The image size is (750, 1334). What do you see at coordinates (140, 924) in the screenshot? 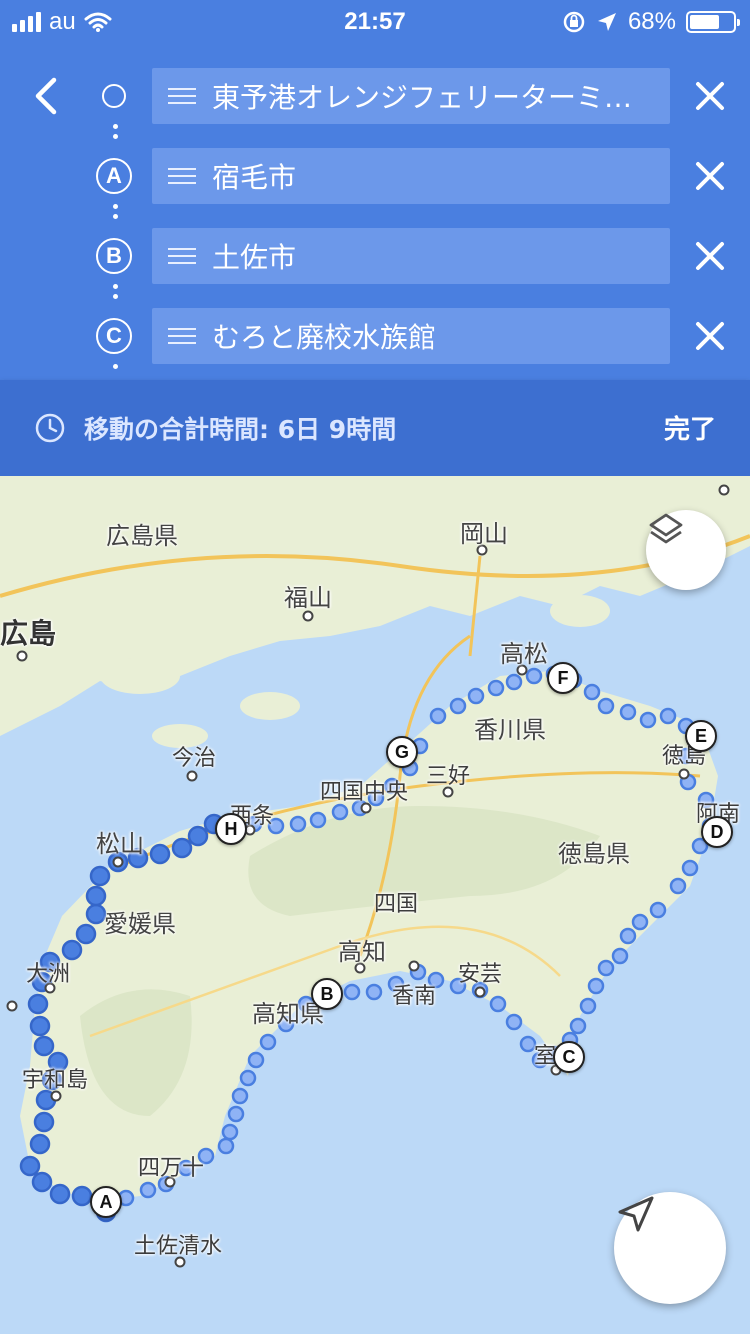
I see `map-label-ehime-pref: 愛媛県` at bounding box center [140, 924].